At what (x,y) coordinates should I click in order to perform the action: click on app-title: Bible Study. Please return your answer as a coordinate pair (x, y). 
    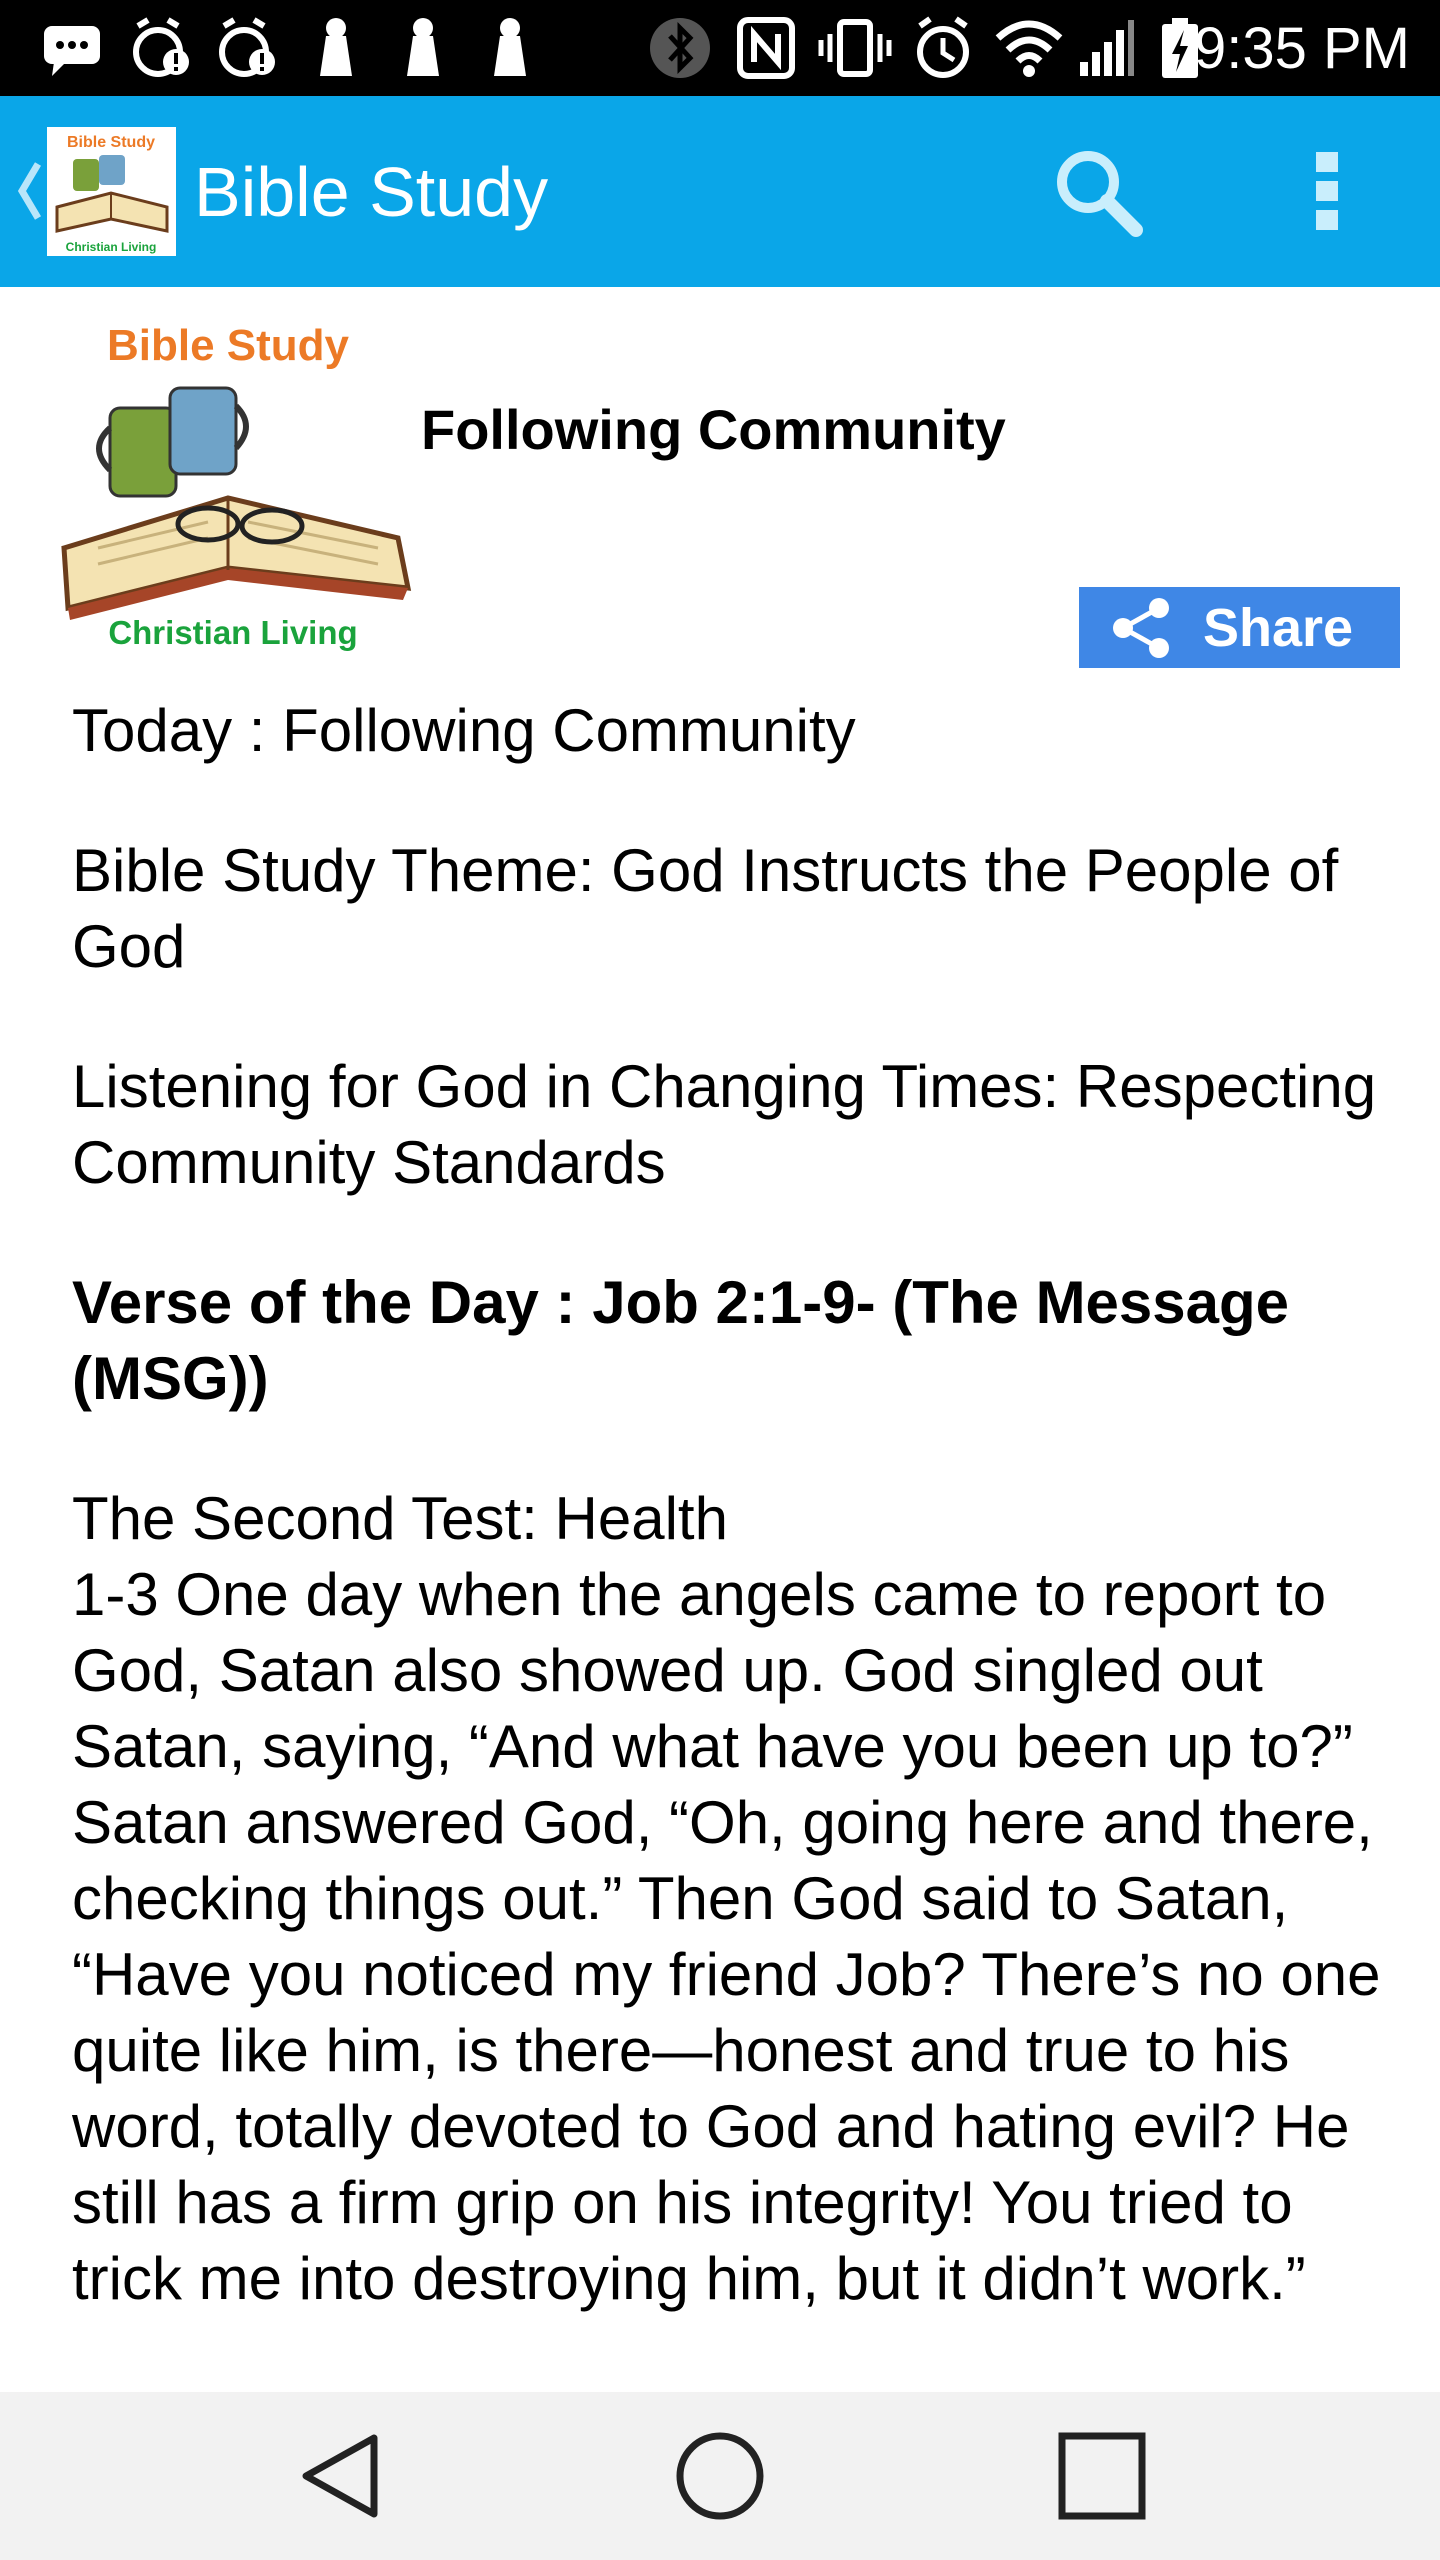
    Looking at the image, I should click on (371, 192).